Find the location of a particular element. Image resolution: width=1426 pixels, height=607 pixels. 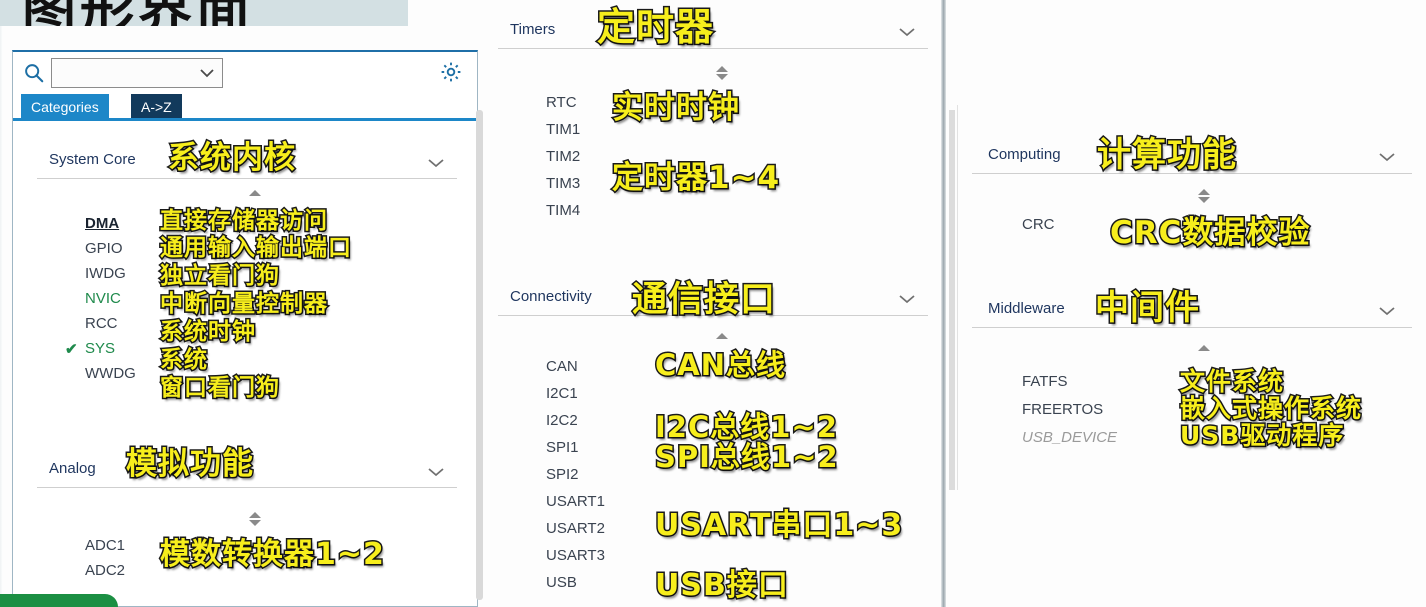

chevron-down-icon-computing is located at coordinates (1387, 157).